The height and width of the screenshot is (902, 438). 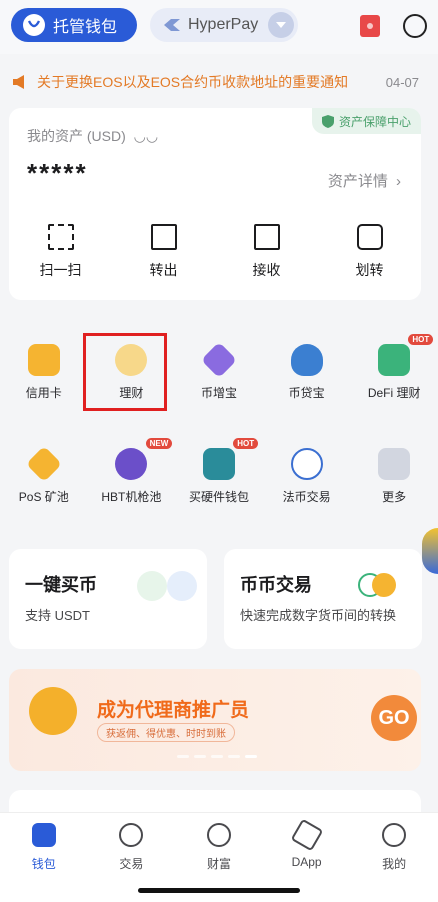 What do you see at coordinates (219, 756) in the screenshot?
I see `carousel-dots` at bounding box center [219, 756].